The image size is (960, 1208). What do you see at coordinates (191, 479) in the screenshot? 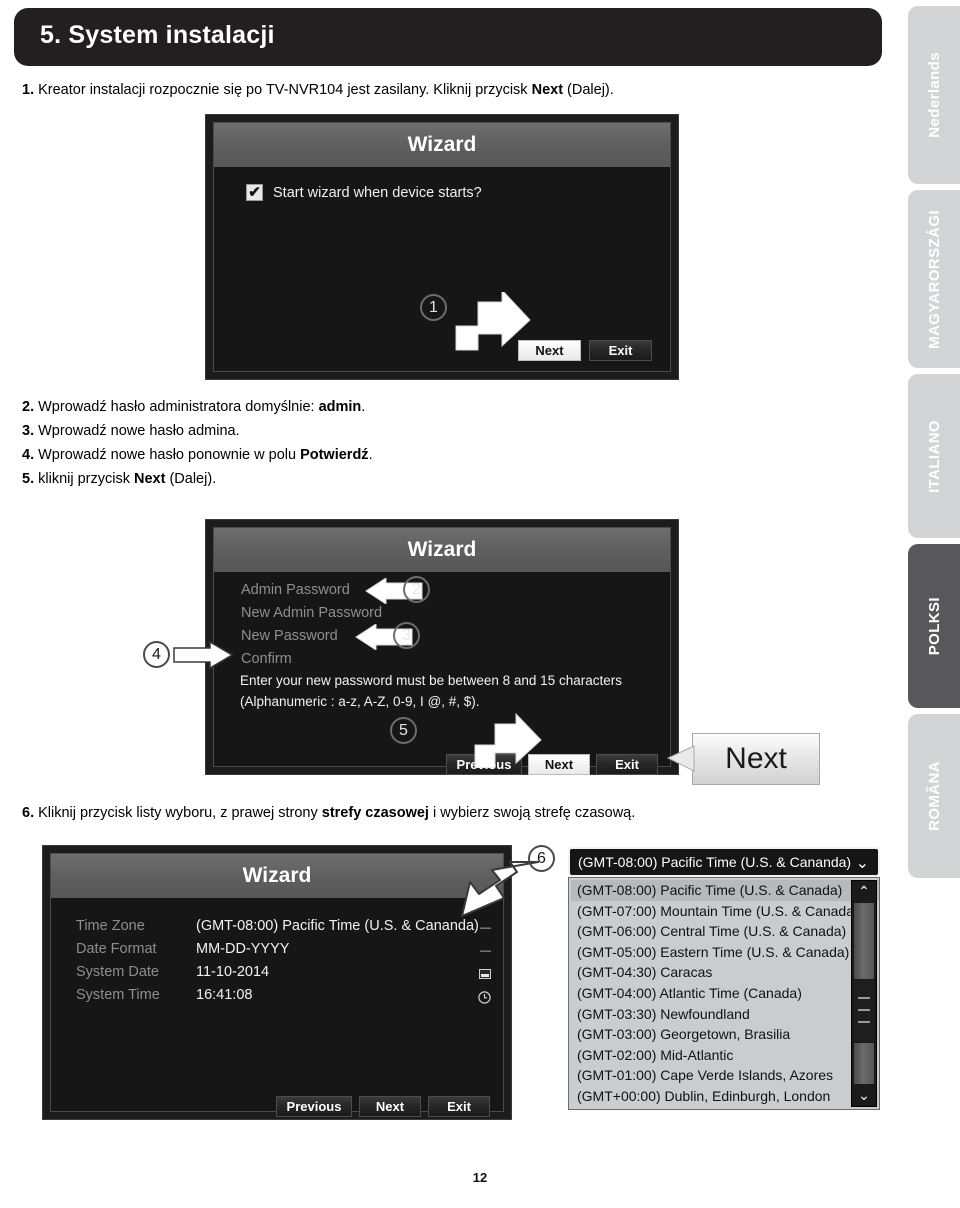
I see `instruction-step-5-text-after: (Dalej).` at bounding box center [191, 479].